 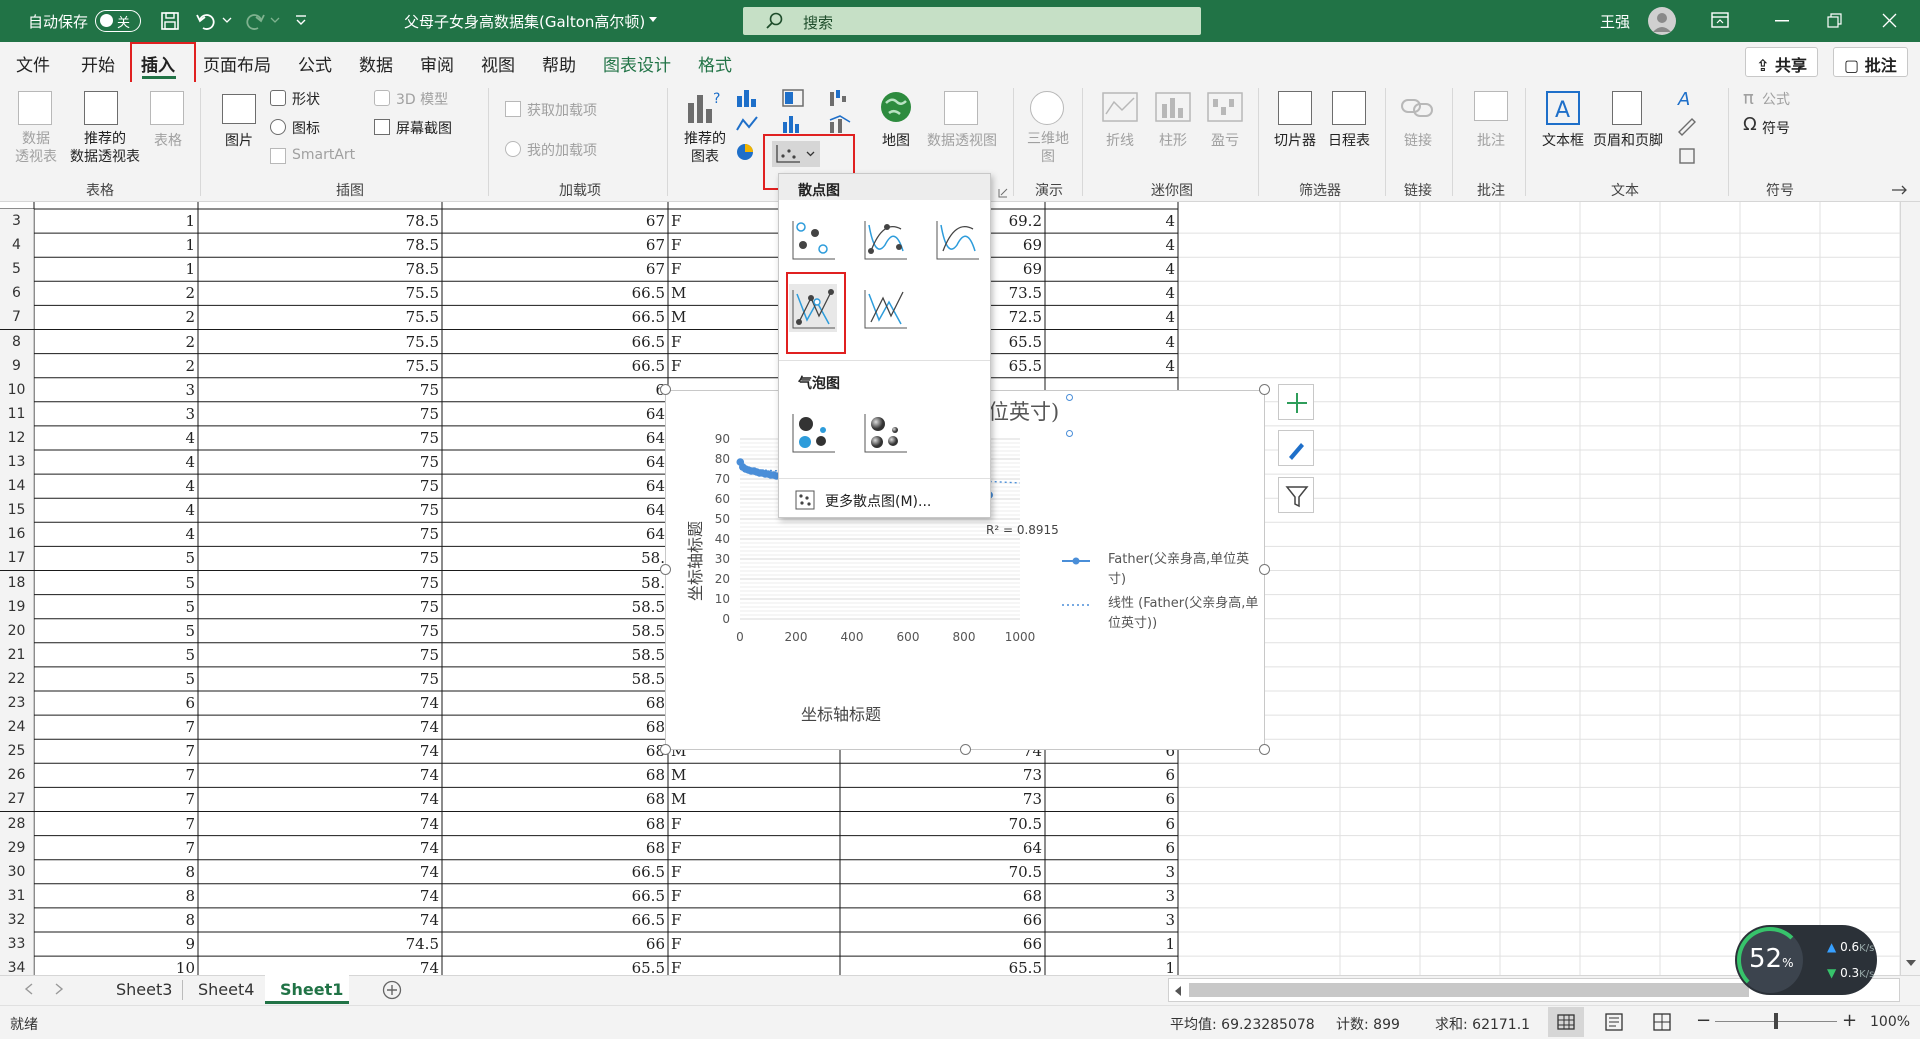 What do you see at coordinates (1295, 140) in the screenshot?
I see `slicer-button: 切片器` at bounding box center [1295, 140].